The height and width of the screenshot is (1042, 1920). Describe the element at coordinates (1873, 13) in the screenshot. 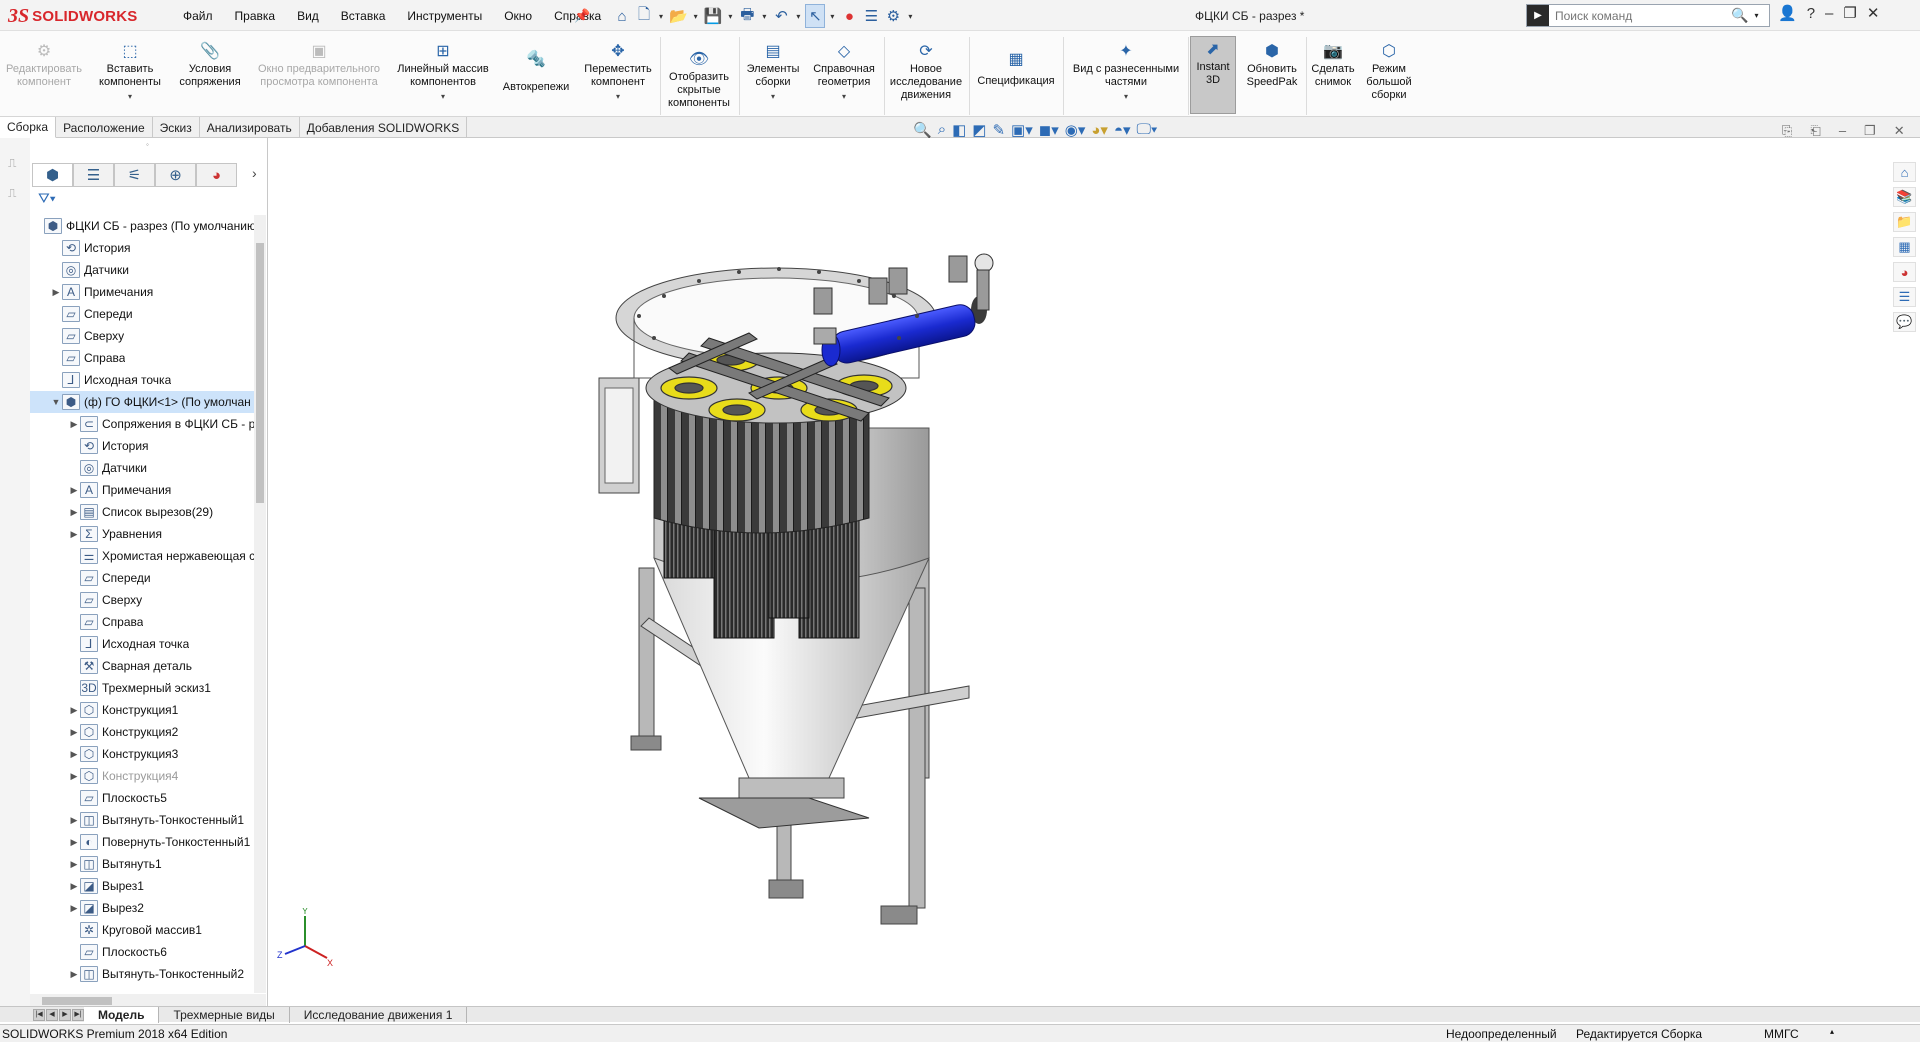

I see `close-icon: ✕` at that location.